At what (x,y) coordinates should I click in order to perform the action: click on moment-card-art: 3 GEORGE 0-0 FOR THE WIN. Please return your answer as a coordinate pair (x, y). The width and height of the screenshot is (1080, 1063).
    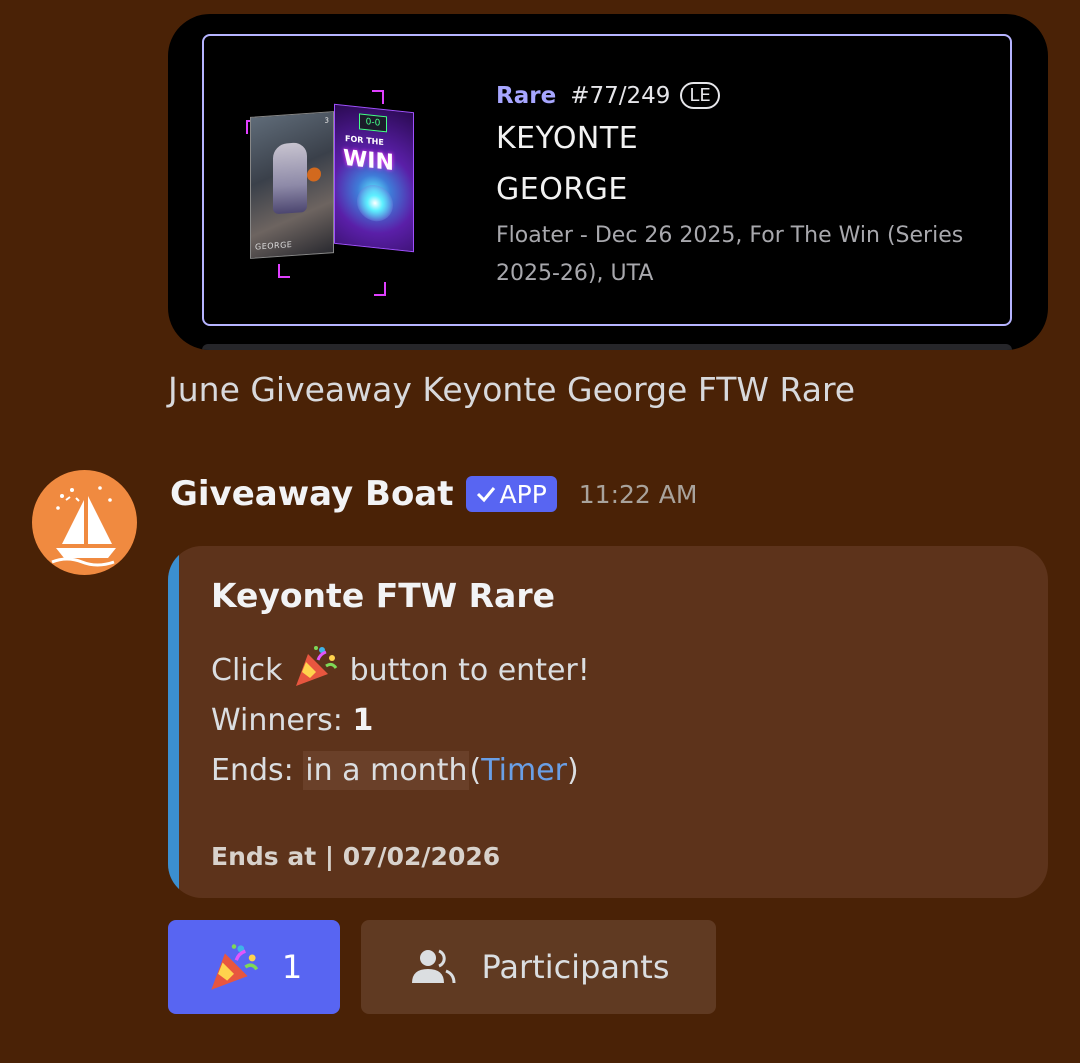
    Looking at the image, I should click on (337, 193).